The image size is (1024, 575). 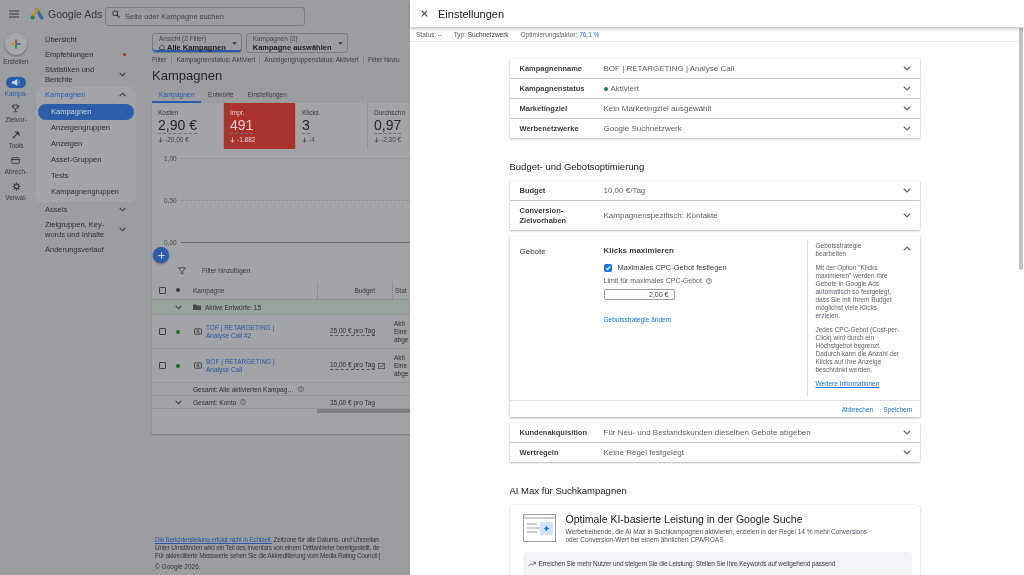 I want to click on megaphone-icon, so click(x=16, y=82).